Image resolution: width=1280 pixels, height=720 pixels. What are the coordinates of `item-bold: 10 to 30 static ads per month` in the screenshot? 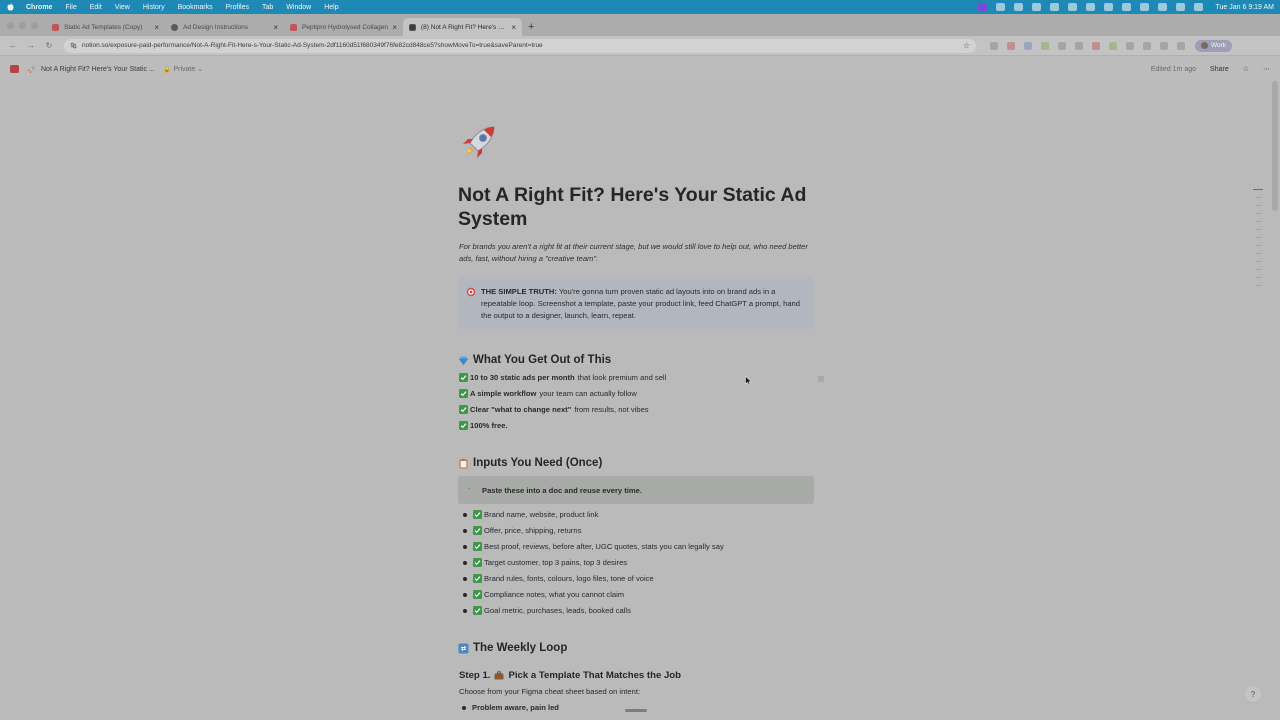 It's located at (522, 377).